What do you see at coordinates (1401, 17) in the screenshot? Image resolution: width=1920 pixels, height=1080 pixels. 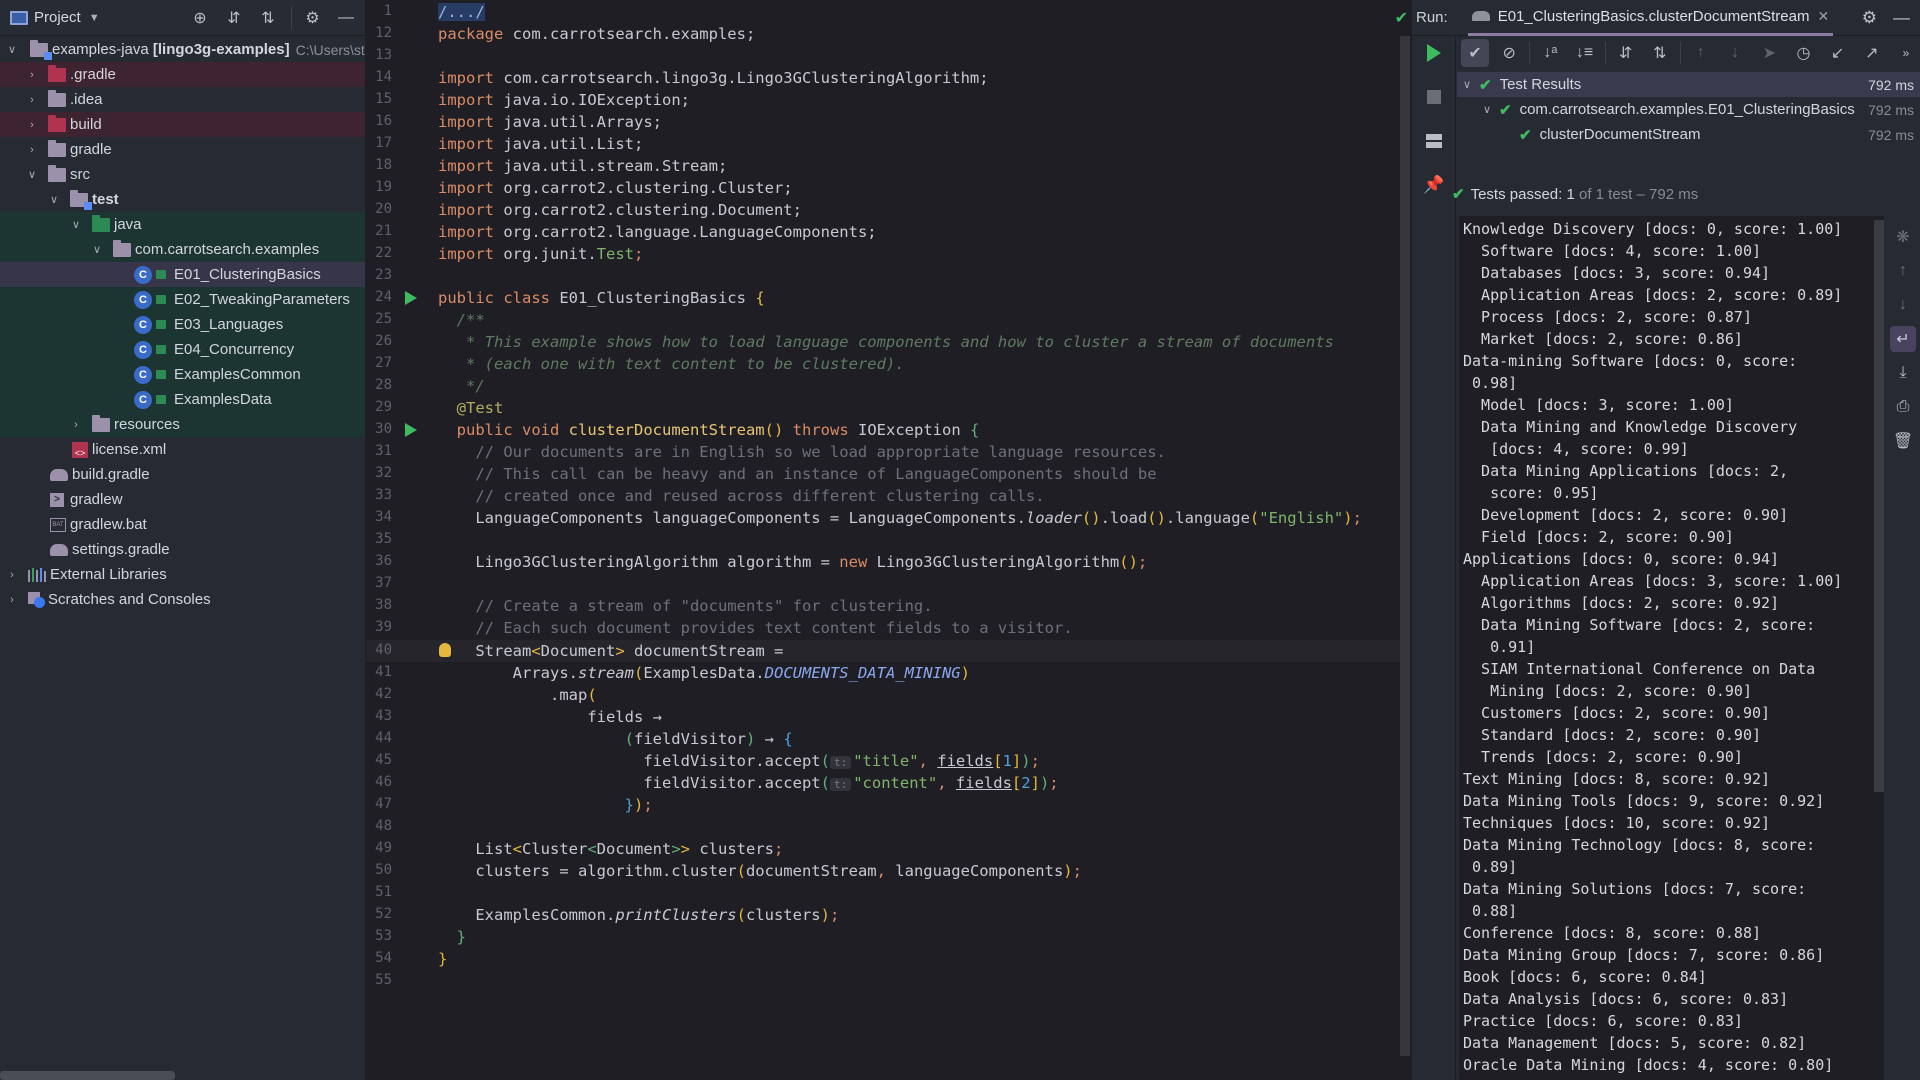 I see `inspection-ok-icon: ✔` at bounding box center [1401, 17].